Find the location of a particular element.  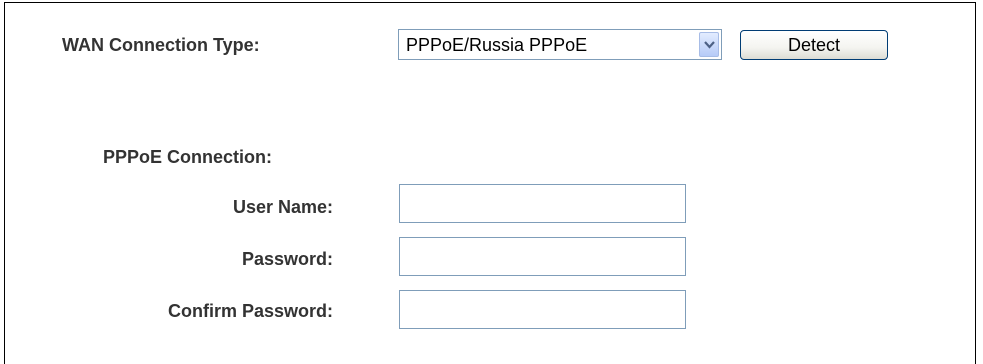

chevron-down-icon is located at coordinates (709, 45).